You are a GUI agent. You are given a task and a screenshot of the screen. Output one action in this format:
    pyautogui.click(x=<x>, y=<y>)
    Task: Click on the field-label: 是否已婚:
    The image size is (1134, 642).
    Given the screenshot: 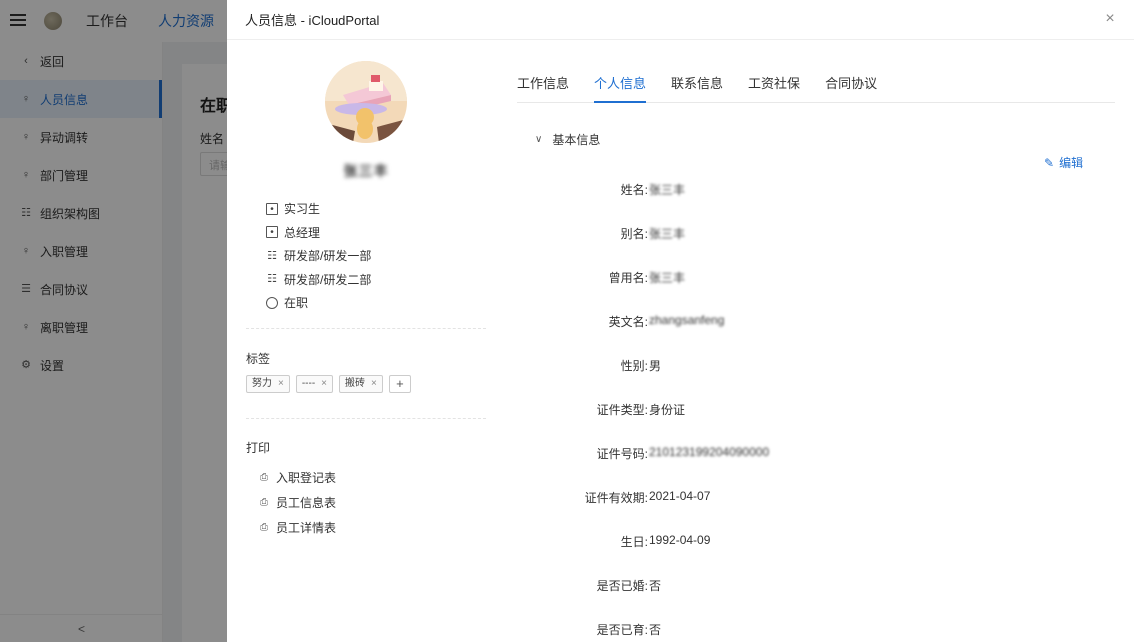 What is the action you would take?
    pyautogui.click(x=622, y=586)
    